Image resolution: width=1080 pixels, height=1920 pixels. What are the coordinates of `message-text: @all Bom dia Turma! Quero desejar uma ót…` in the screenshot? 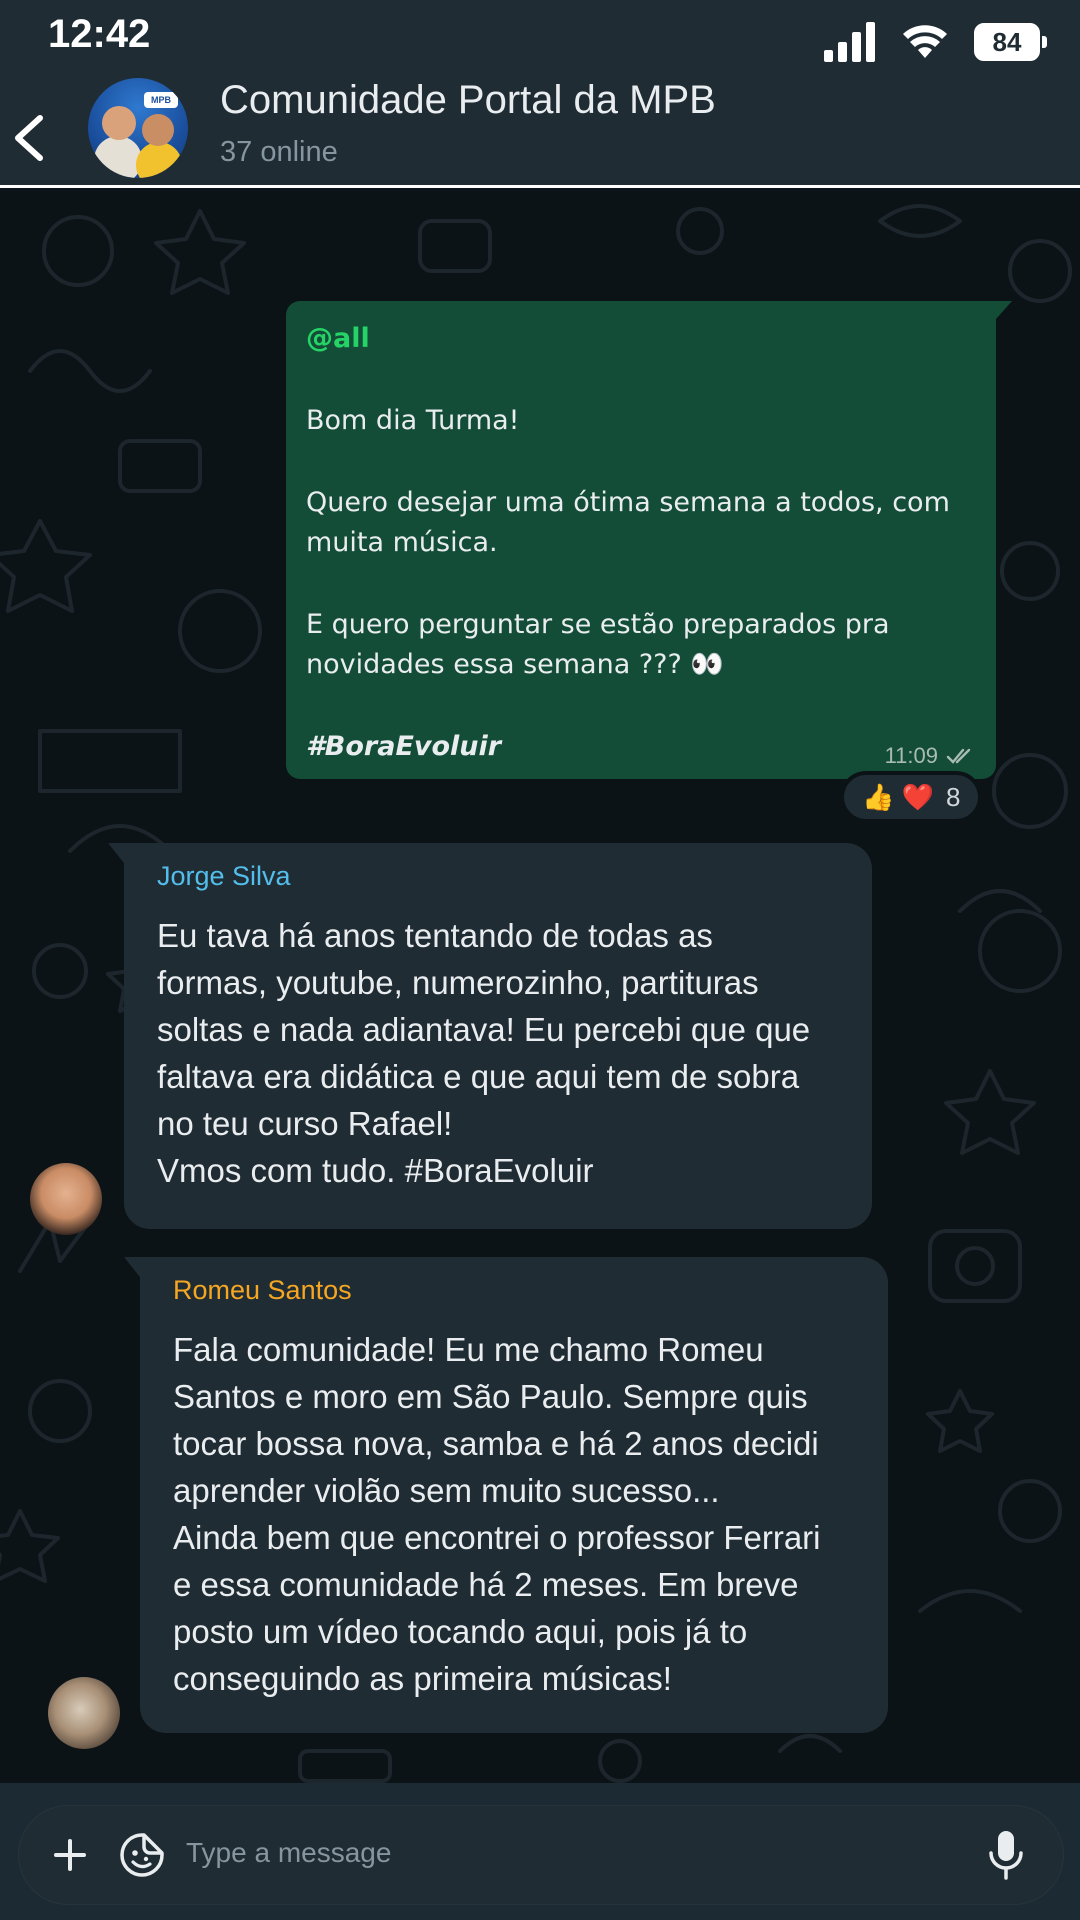 It's located at (641, 543).